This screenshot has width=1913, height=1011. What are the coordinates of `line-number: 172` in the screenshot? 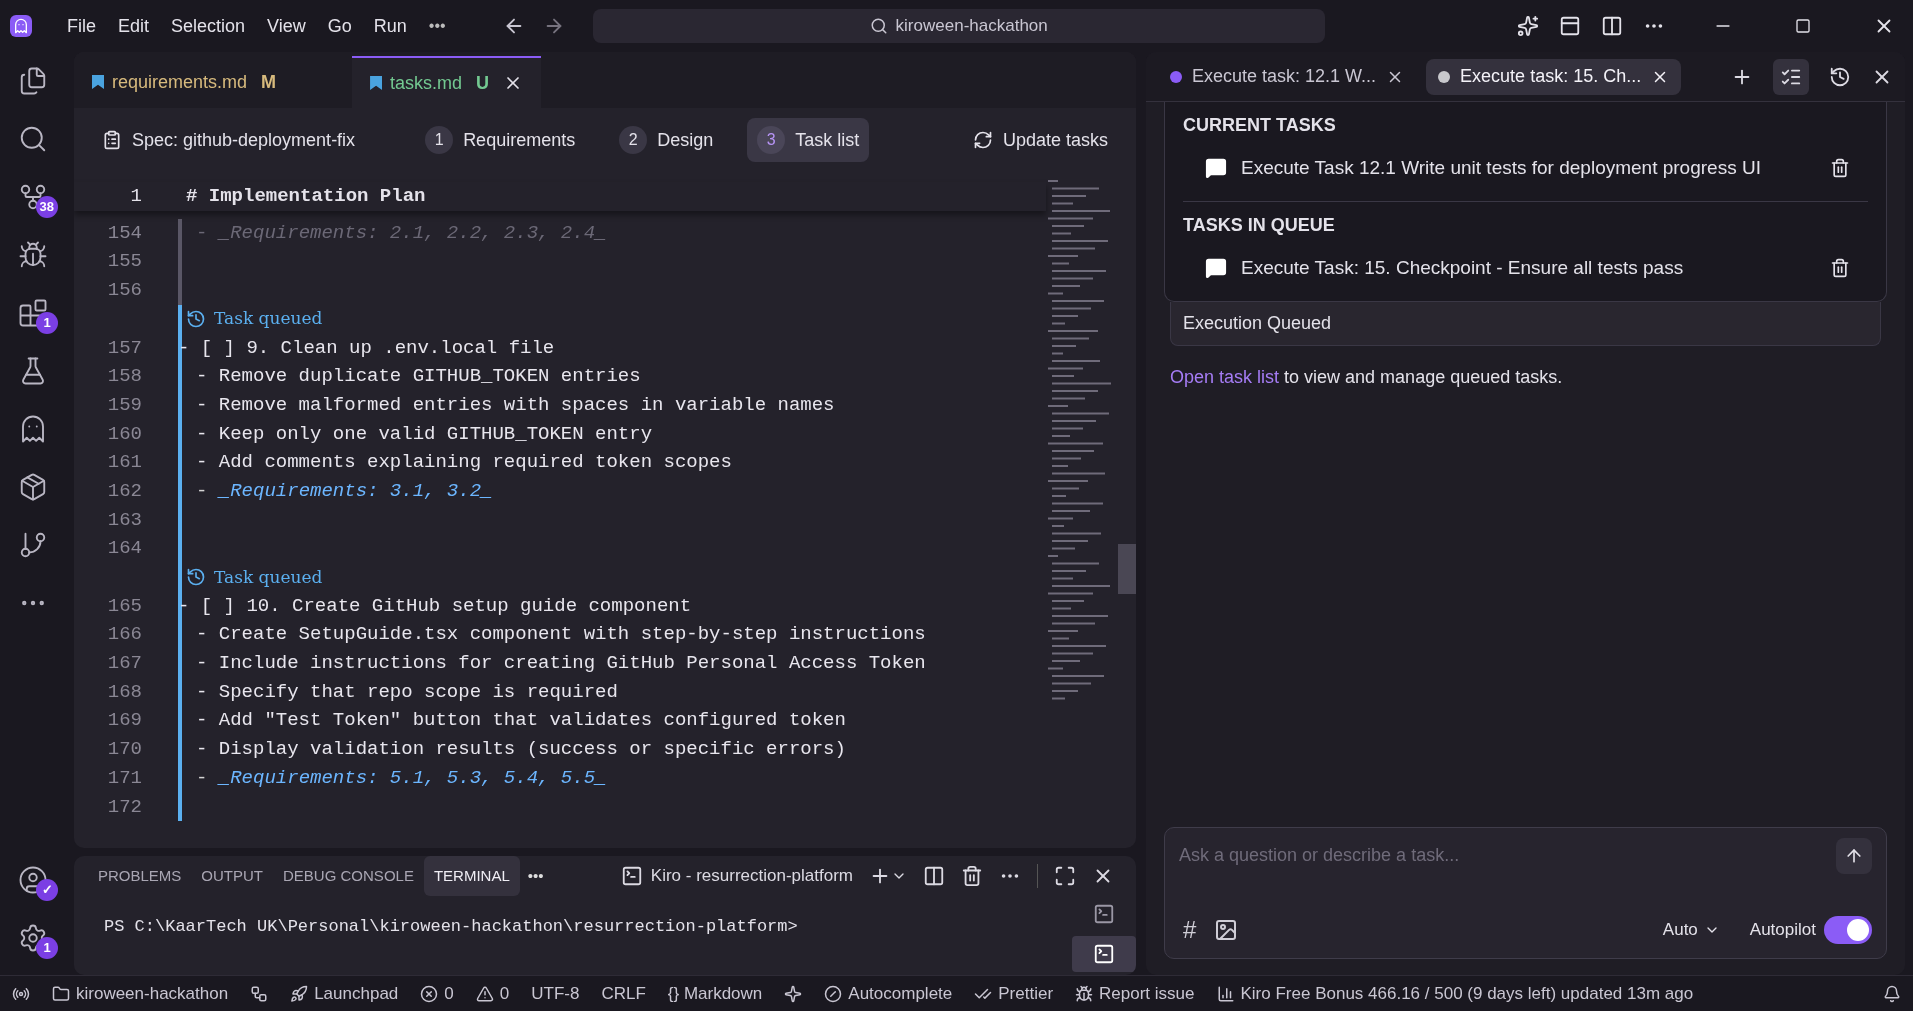 It's located at (124, 807).